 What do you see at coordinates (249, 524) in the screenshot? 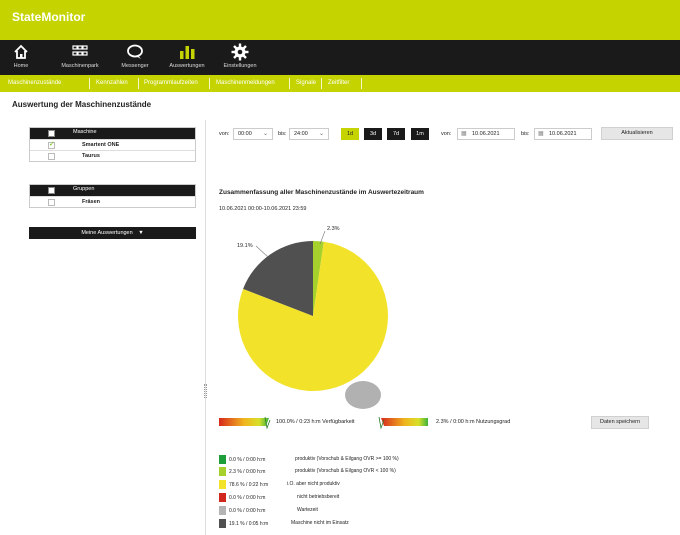
I see `legend-value: 19.1 % / 0:05 h:m` at bounding box center [249, 524].